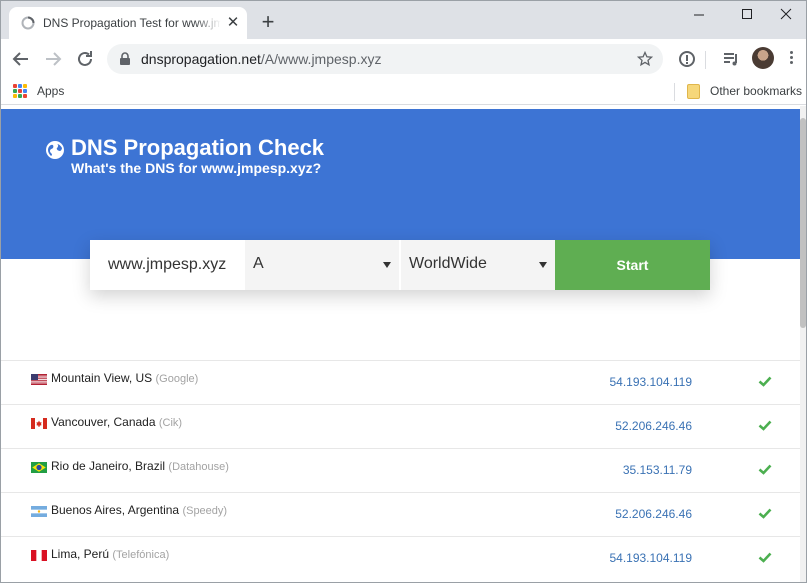 This screenshot has width=807, height=583. Describe the element at coordinates (258, 263) in the screenshot. I see `record-type-value: A` at that location.